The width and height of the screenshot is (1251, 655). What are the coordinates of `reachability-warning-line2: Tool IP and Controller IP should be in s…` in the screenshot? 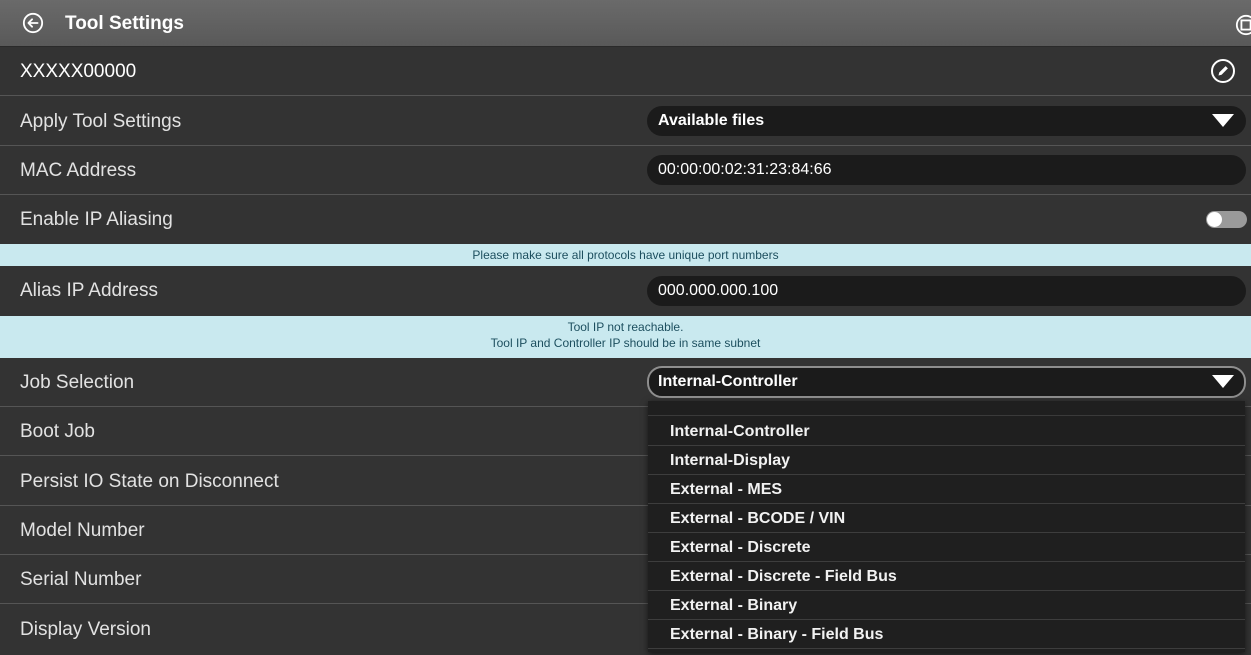 It's located at (625, 343).